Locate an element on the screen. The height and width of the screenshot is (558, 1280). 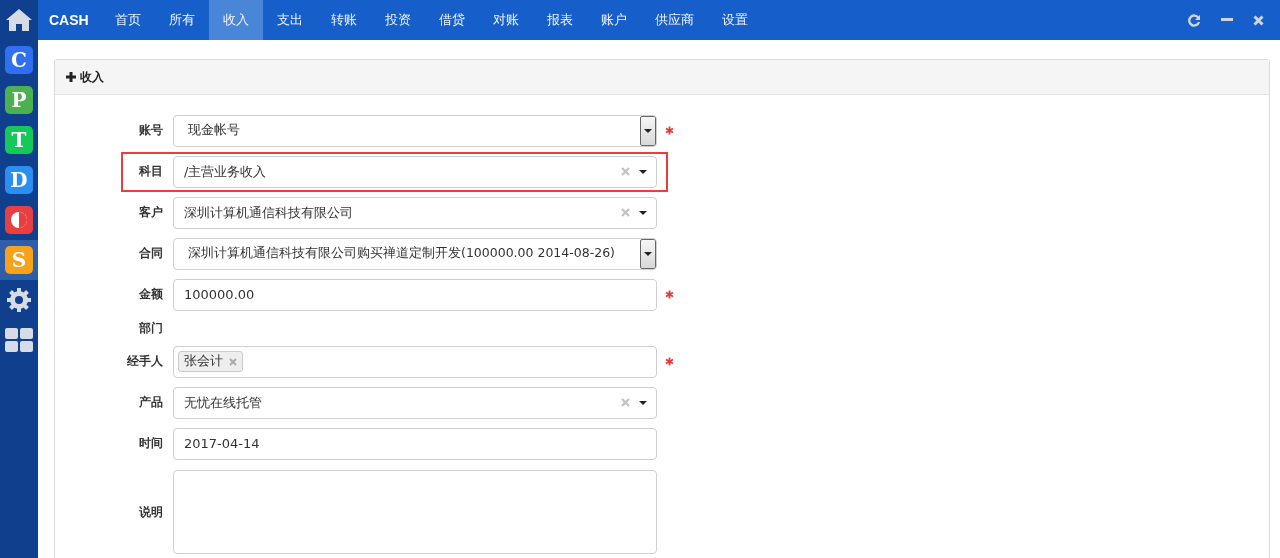
field-label: 时间 is located at coordinates (150, 443).